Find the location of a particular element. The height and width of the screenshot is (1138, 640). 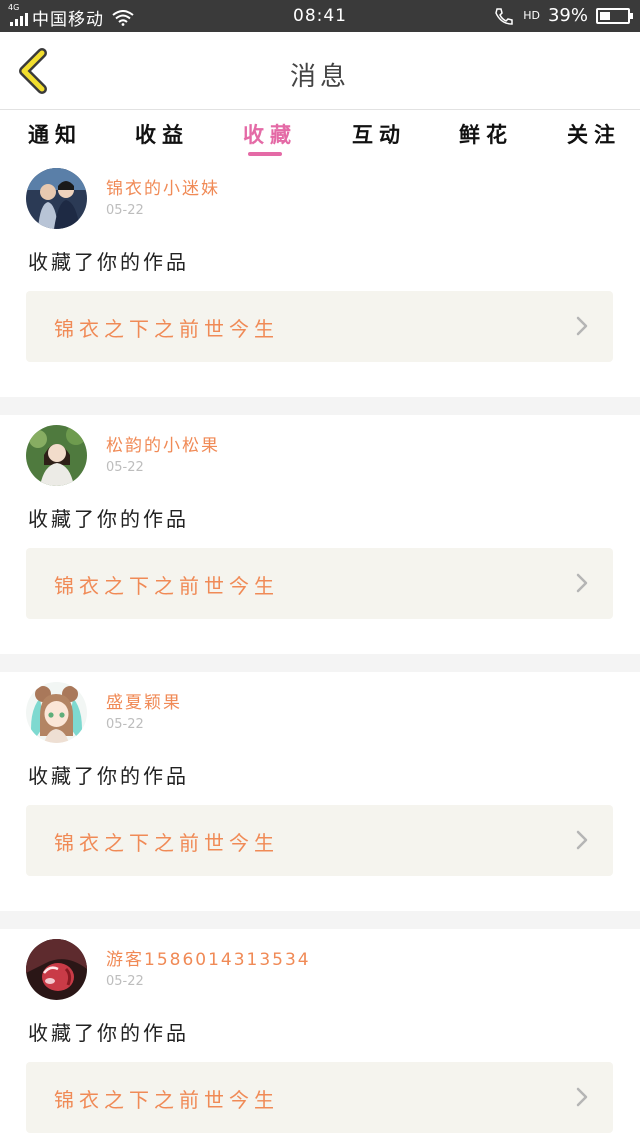

tab-following: 关注 is located at coordinates (594, 134).